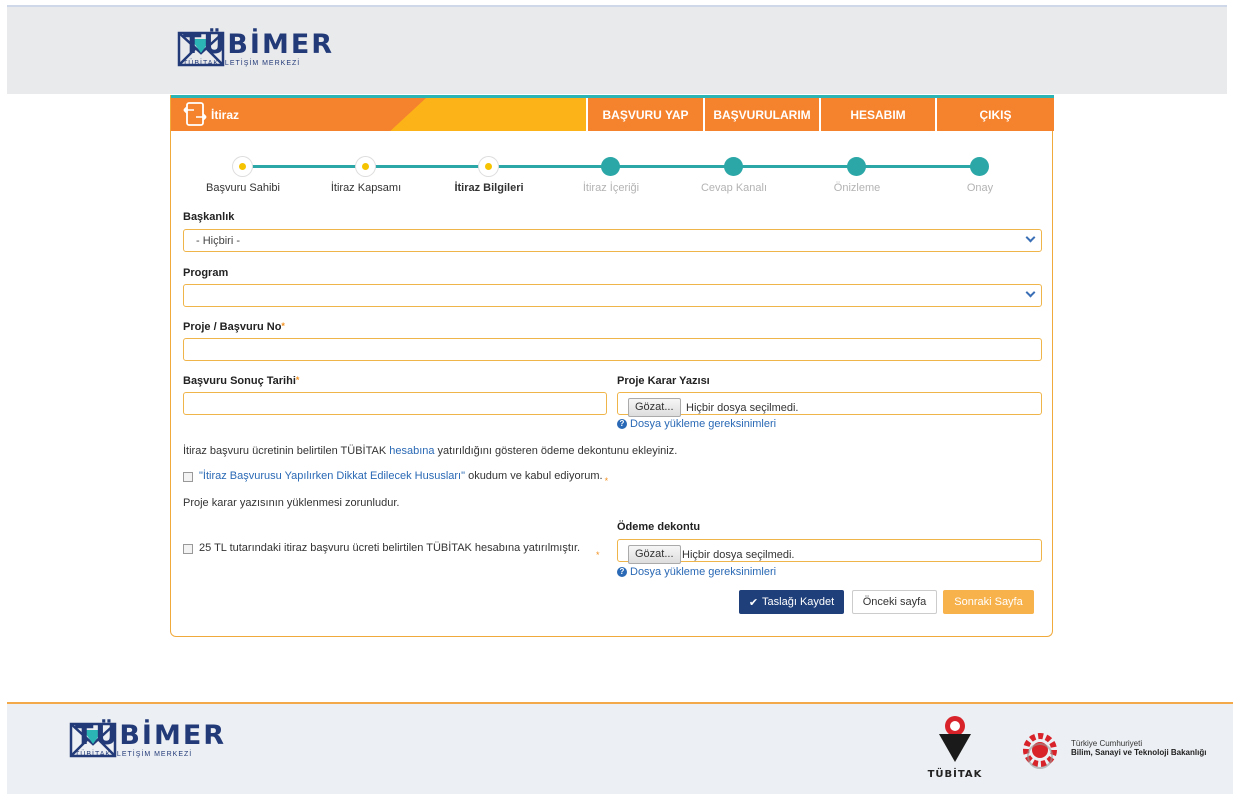  I want to click on step-dot-itiraz-icerigi, so click(610, 166).